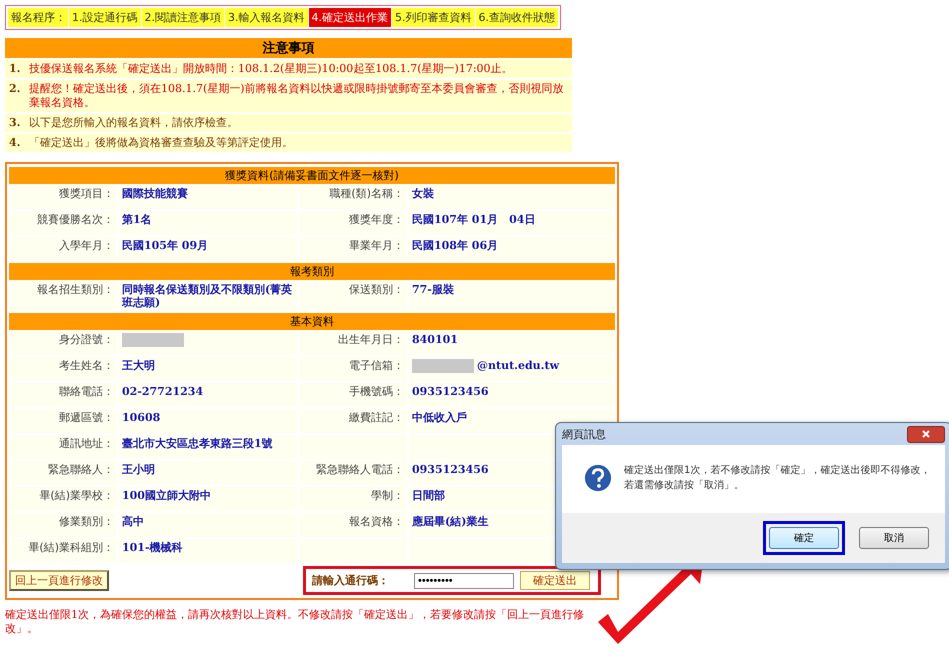 The width and height of the screenshot is (949, 660). I want to click on notice-title: 注意事項, so click(288, 48).